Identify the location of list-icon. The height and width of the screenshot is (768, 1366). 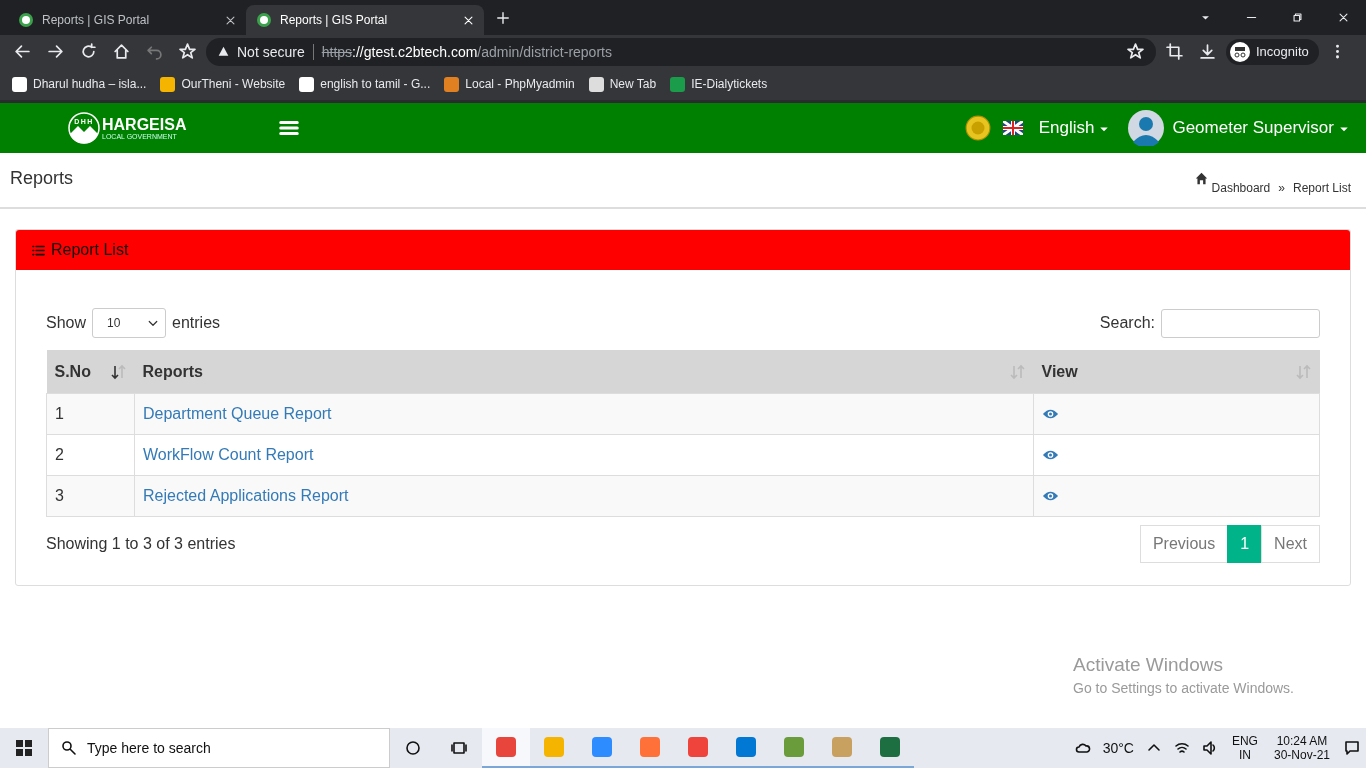
(38, 250).